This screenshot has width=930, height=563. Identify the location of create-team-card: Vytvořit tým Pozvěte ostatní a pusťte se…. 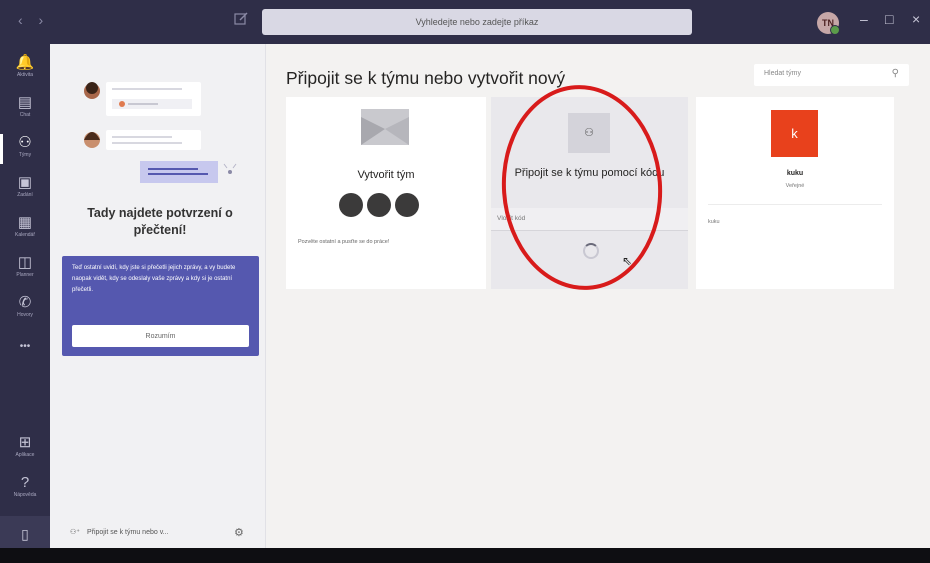
(386, 193).